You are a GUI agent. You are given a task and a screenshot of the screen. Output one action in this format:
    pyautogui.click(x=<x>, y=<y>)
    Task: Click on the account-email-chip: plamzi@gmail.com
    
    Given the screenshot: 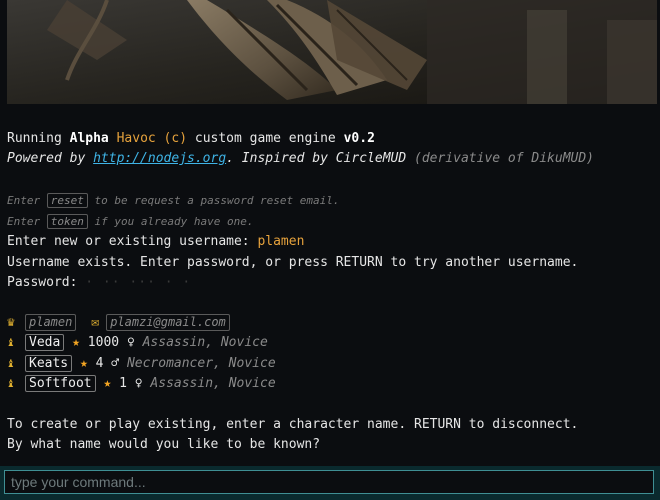 What is the action you would take?
    pyautogui.click(x=168, y=322)
    